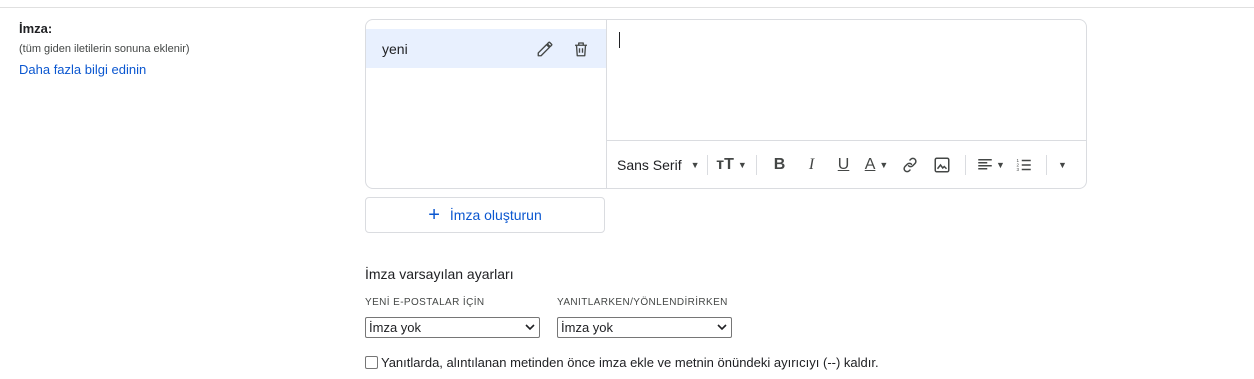 The image size is (1254, 379). I want to click on signature-list: yeni, so click(486, 104).